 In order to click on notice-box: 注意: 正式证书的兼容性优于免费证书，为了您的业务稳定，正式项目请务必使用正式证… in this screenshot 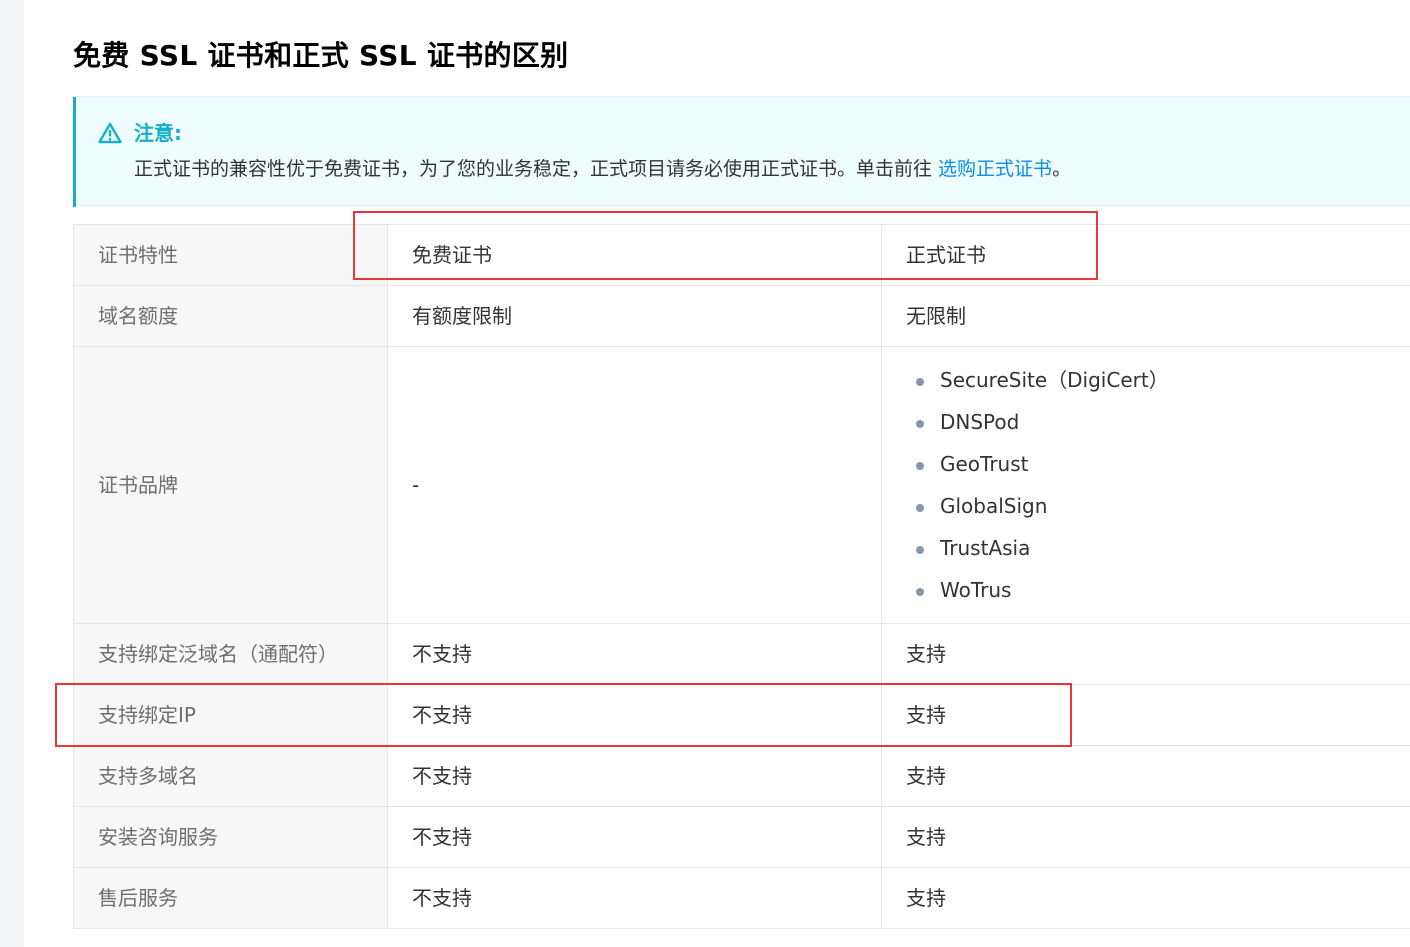, I will do `click(741, 151)`.